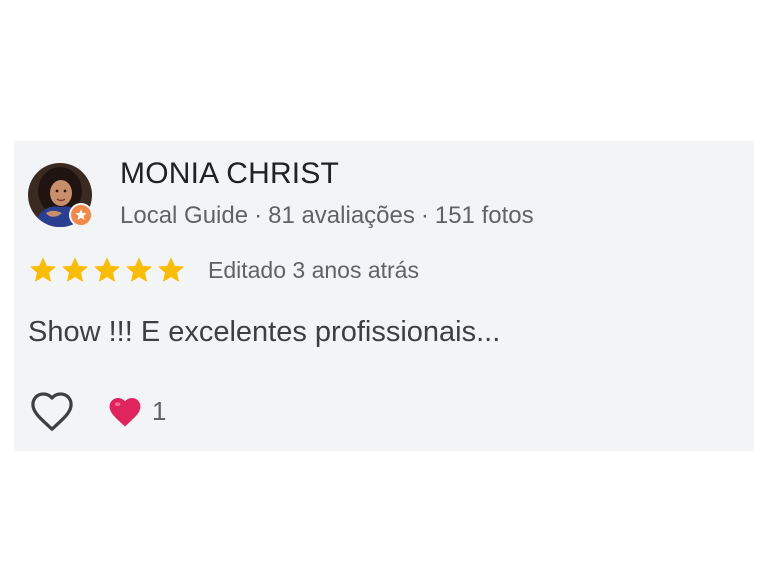 Image resolution: width=768 pixels, height=576 pixels. I want to click on reviews-count: 81 avaliações, so click(341, 215).